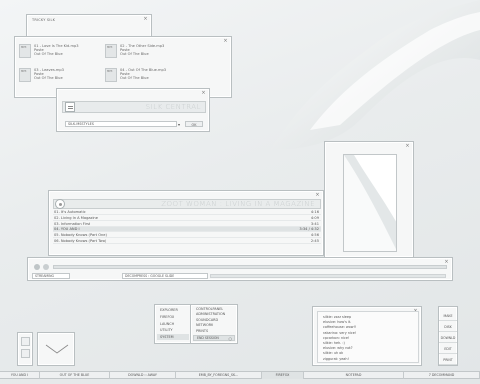 The width and height of the screenshot is (480, 384). What do you see at coordinates (167, 324) in the screenshot?
I see `menu-item-launch: LAUNCH` at bounding box center [167, 324].